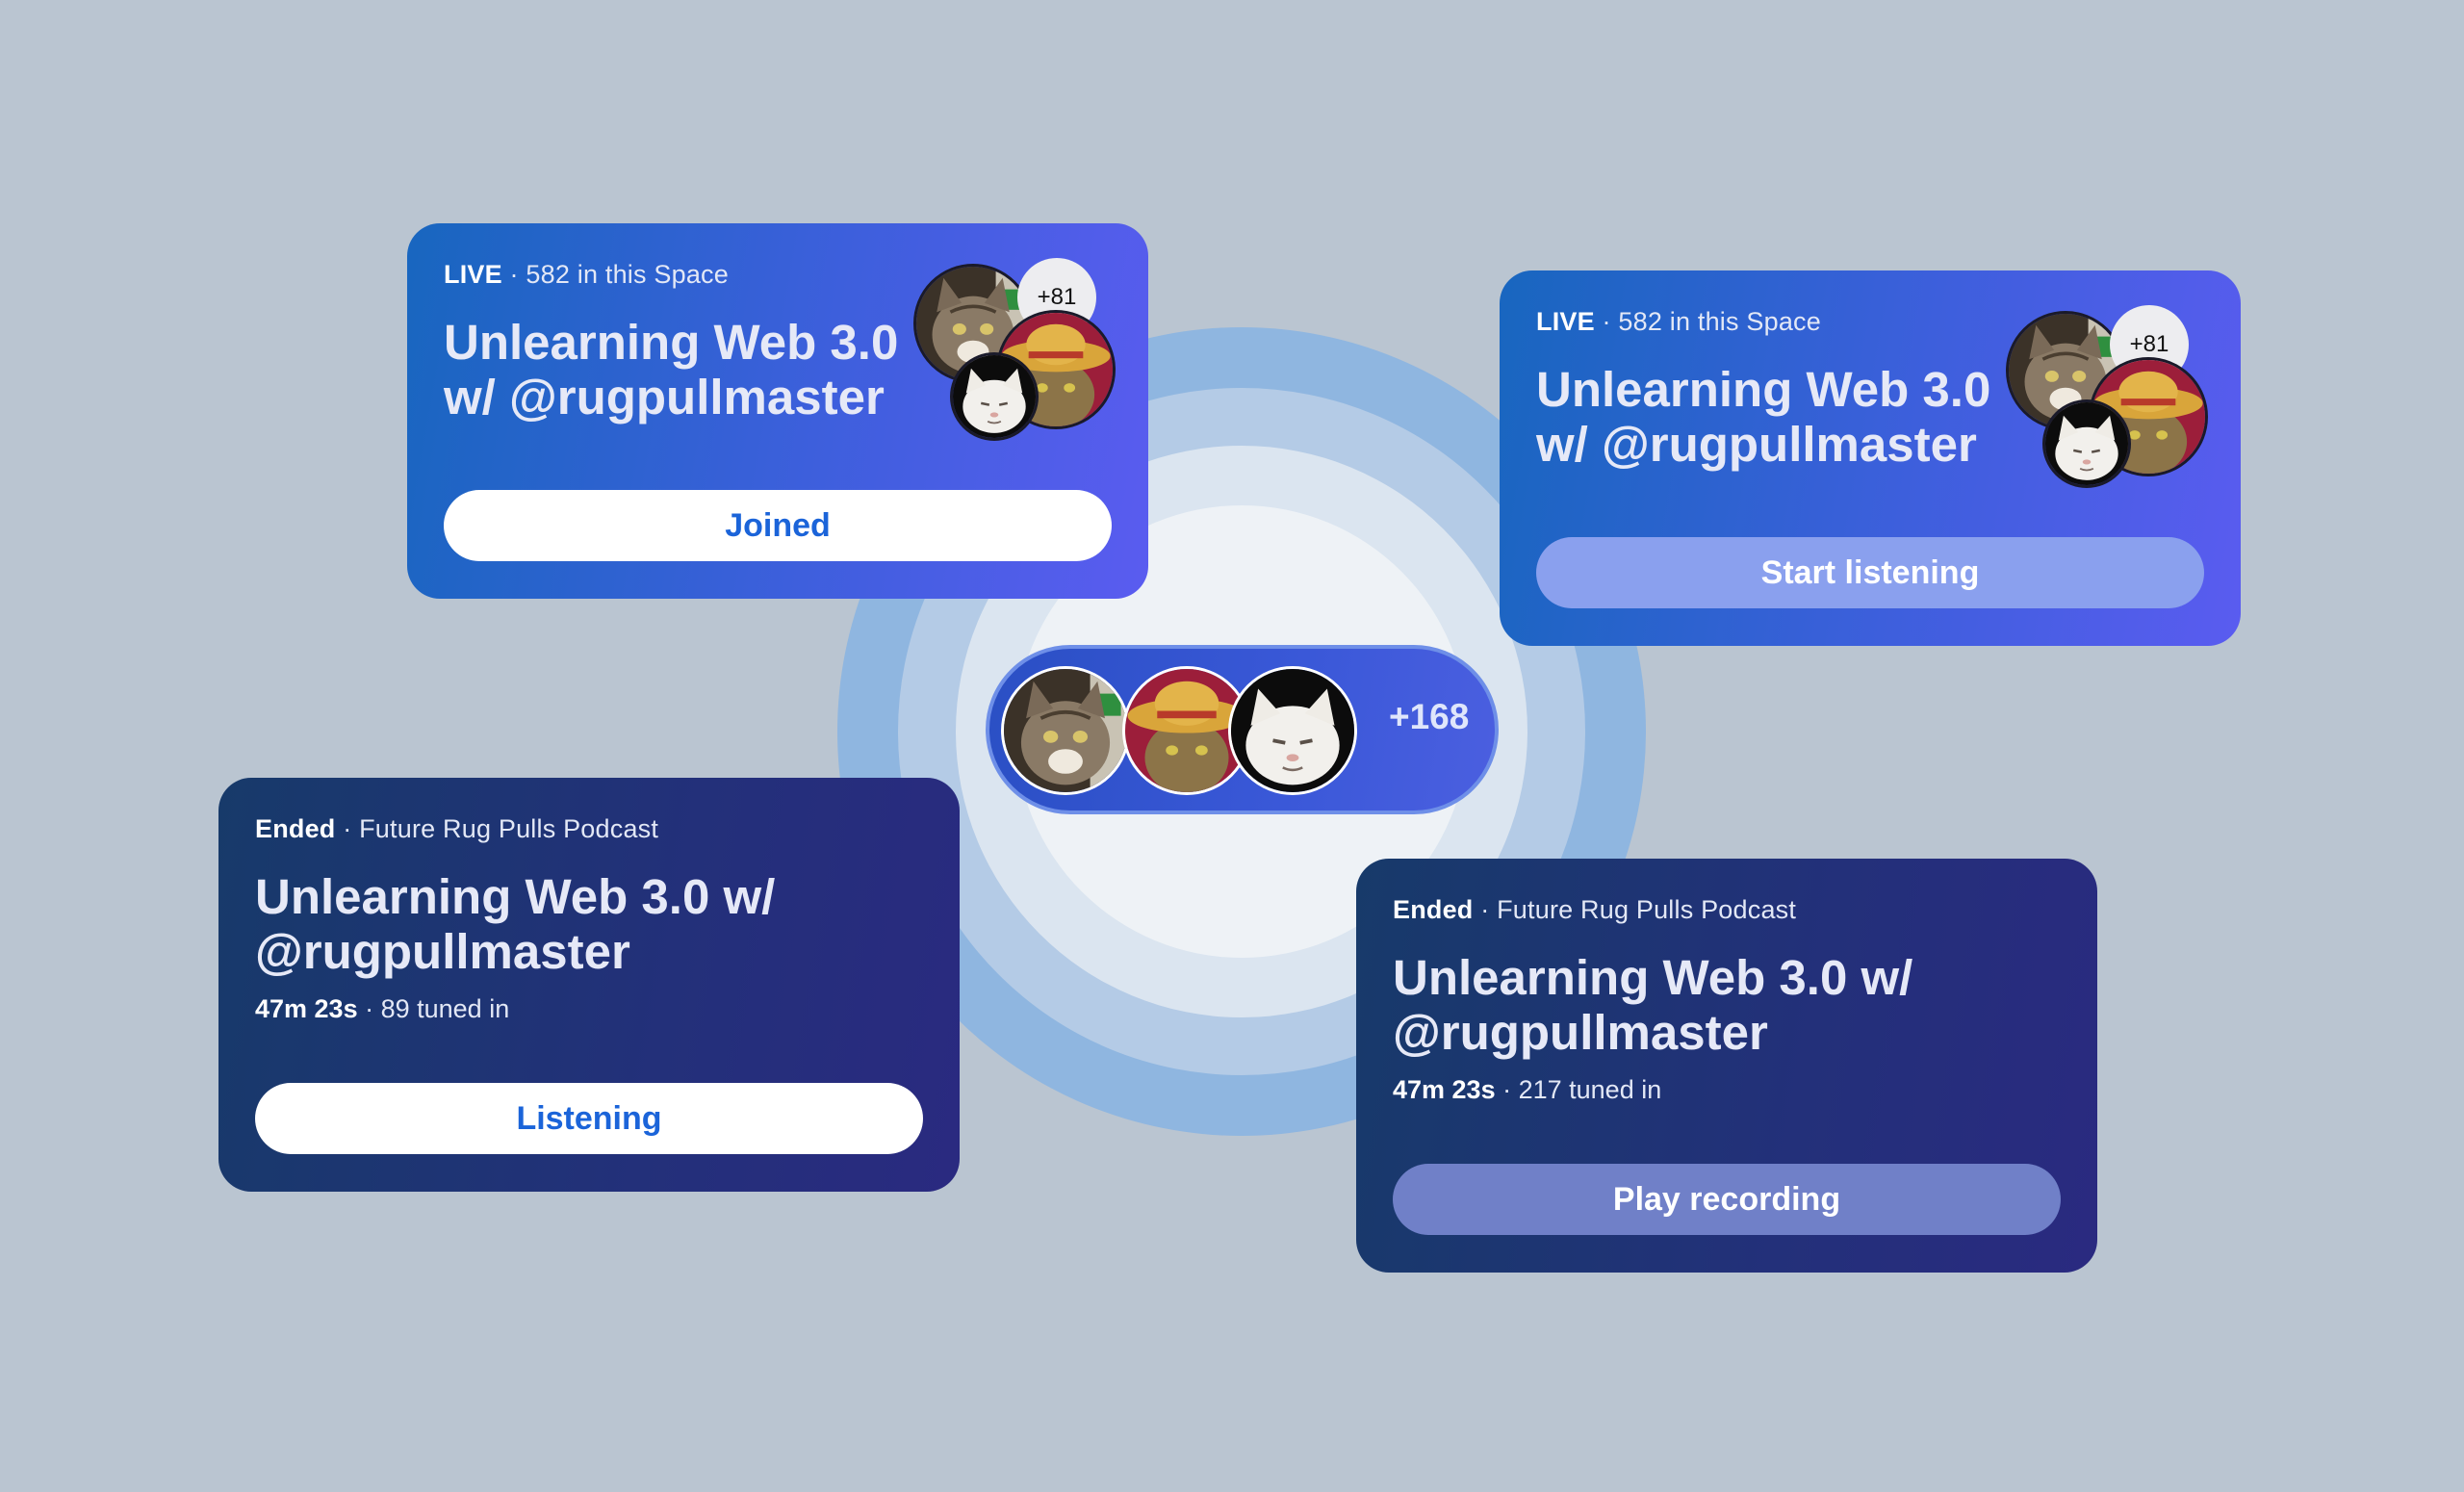  I want to click on start-listening-button: Start listening, so click(1870, 572).